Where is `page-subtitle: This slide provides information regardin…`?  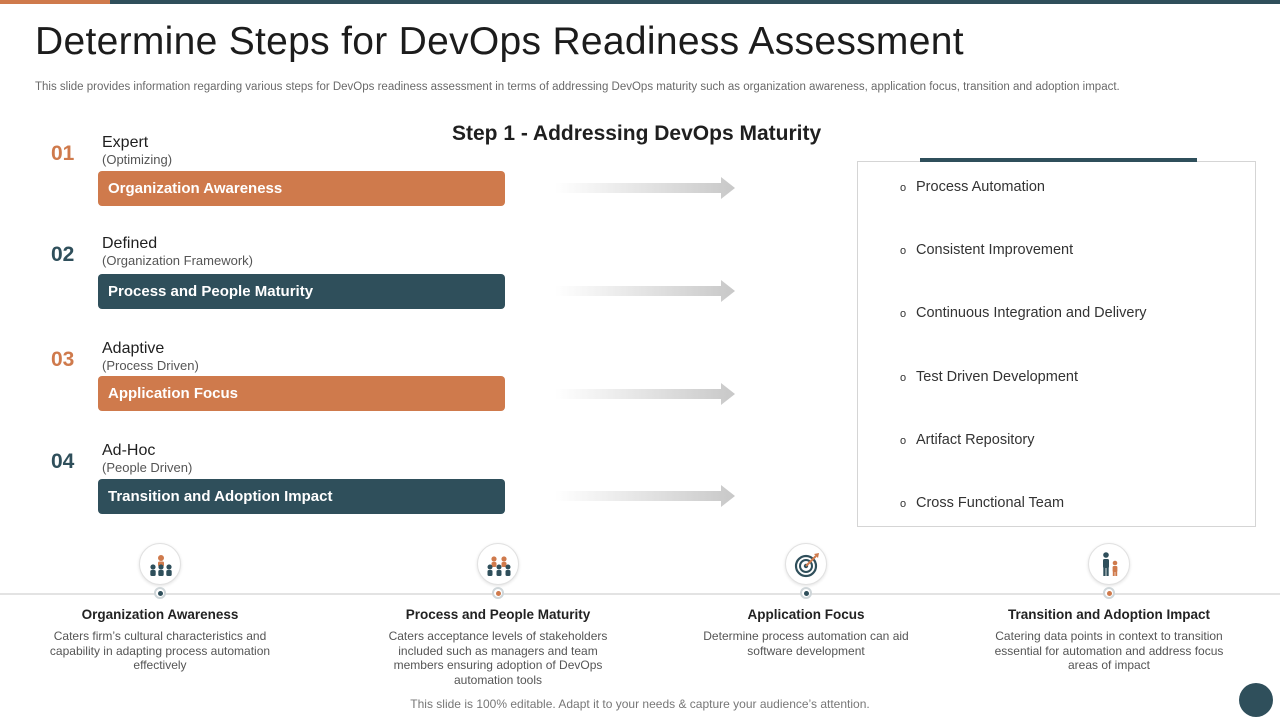
page-subtitle: This slide provides information regardin… is located at coordinates (577, 87).